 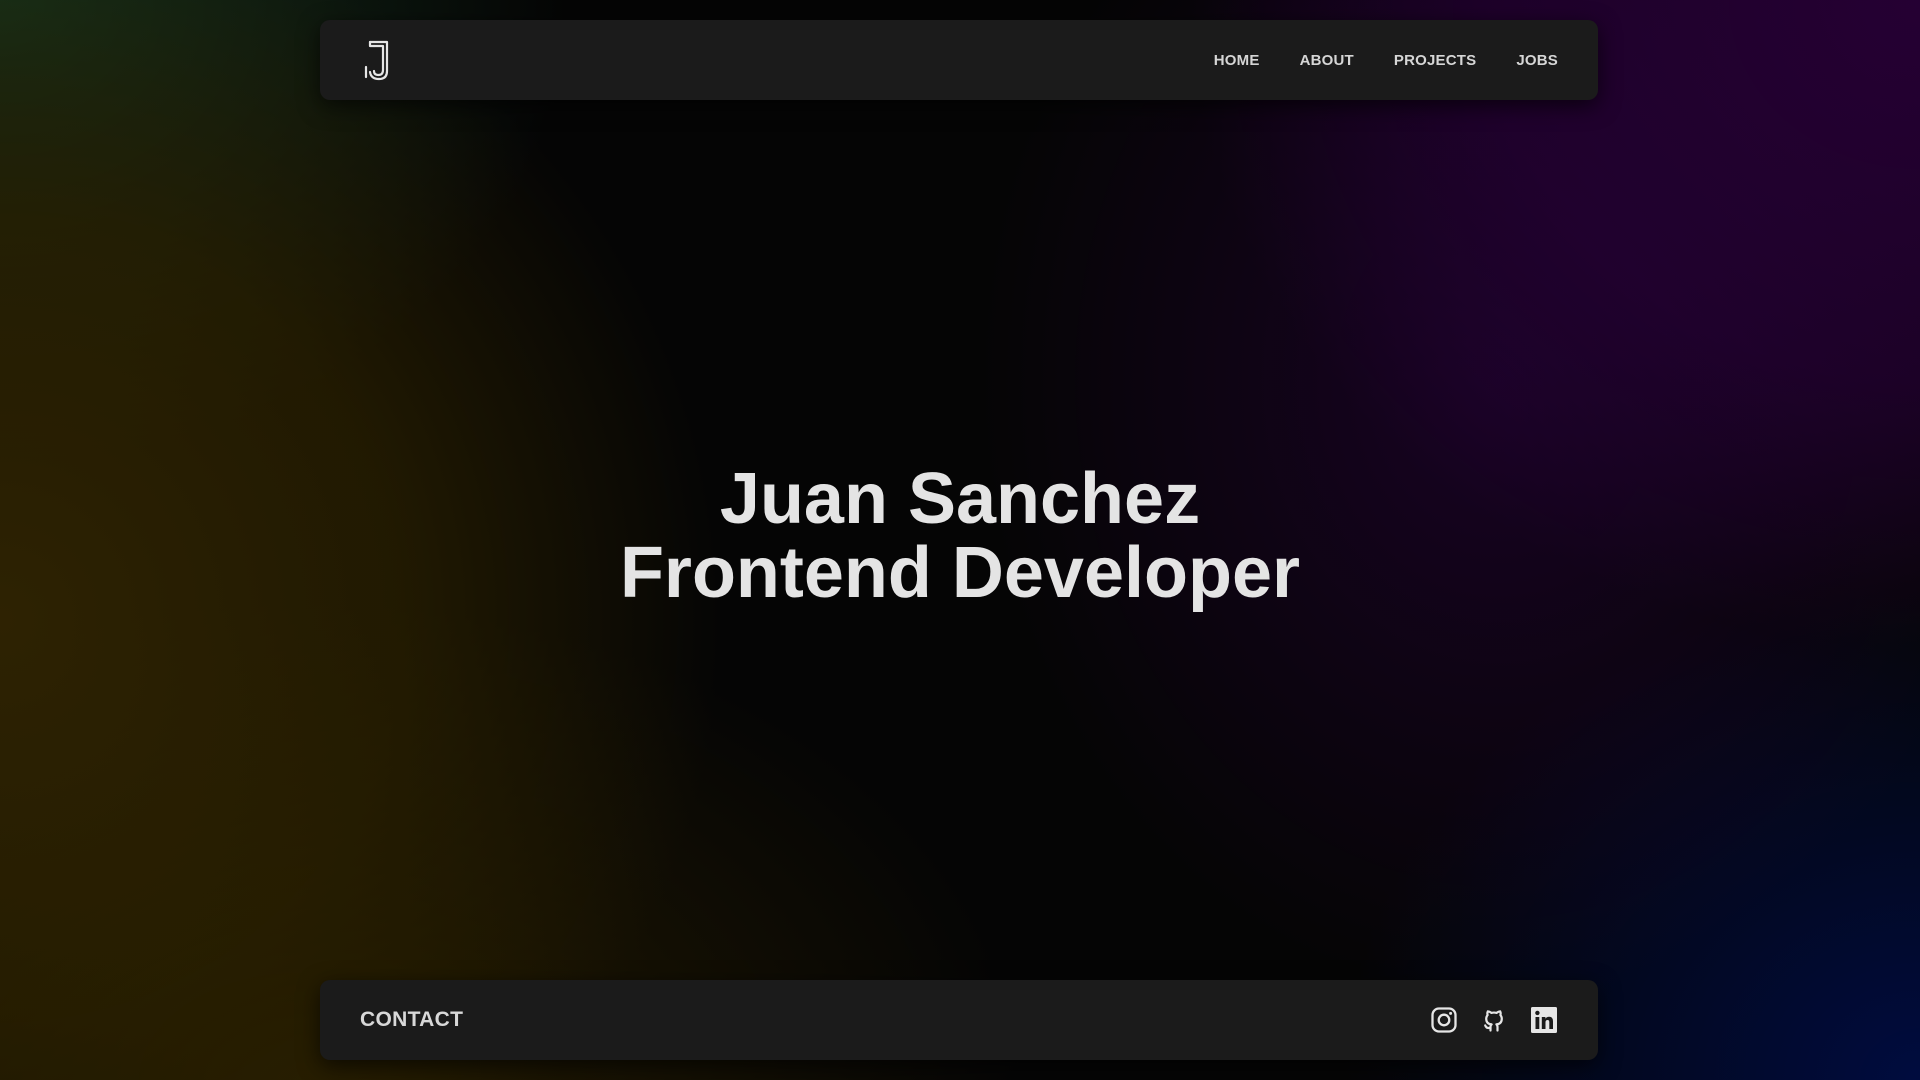 What do you see at coordinates (1435, 60) in the screenshot?
I see `nav-projects: PROJECTS` at bounding box center [1435, 60].